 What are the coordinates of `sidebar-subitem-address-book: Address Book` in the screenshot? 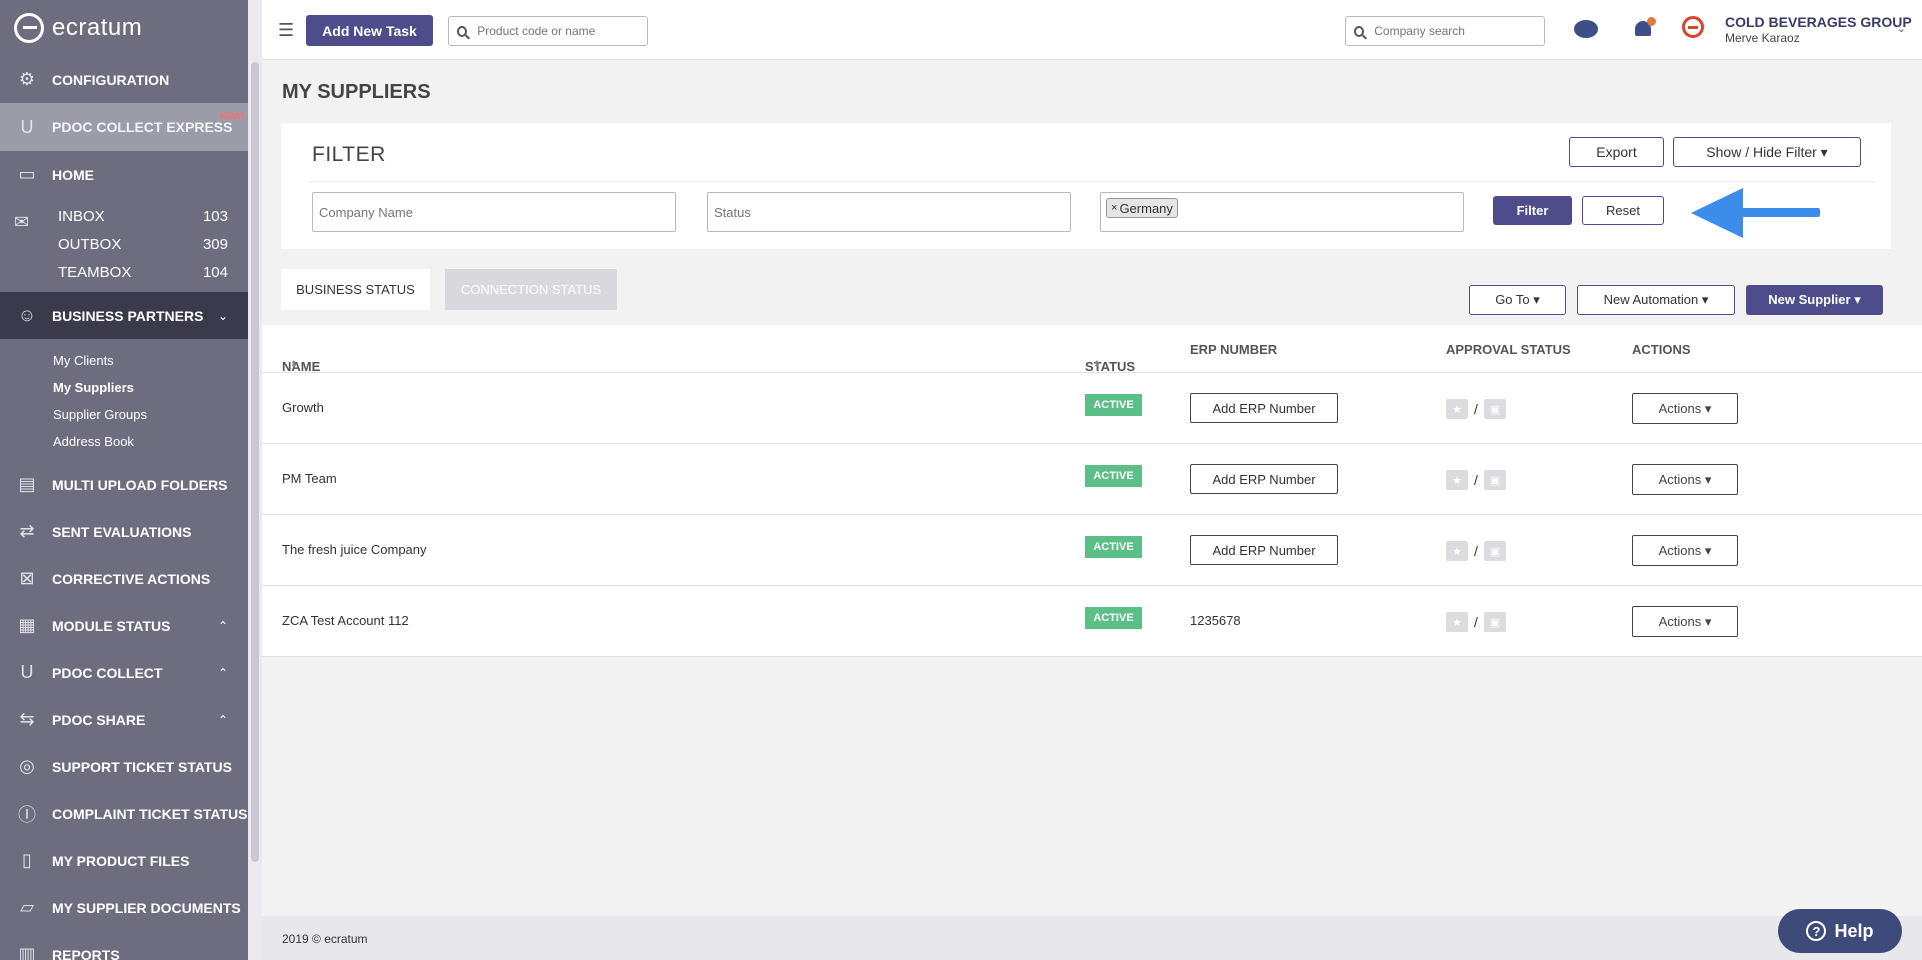 It's located at (150, 441).